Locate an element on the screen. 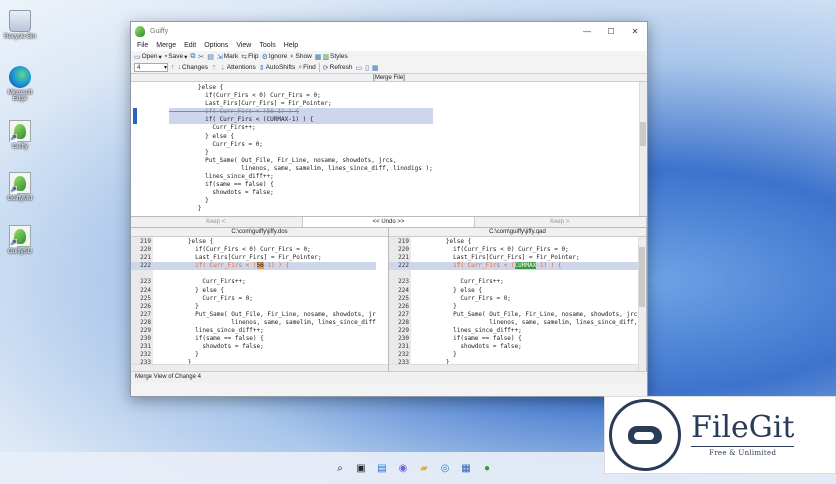  copy-button: ⧉ is located at coordinates (192, 57).